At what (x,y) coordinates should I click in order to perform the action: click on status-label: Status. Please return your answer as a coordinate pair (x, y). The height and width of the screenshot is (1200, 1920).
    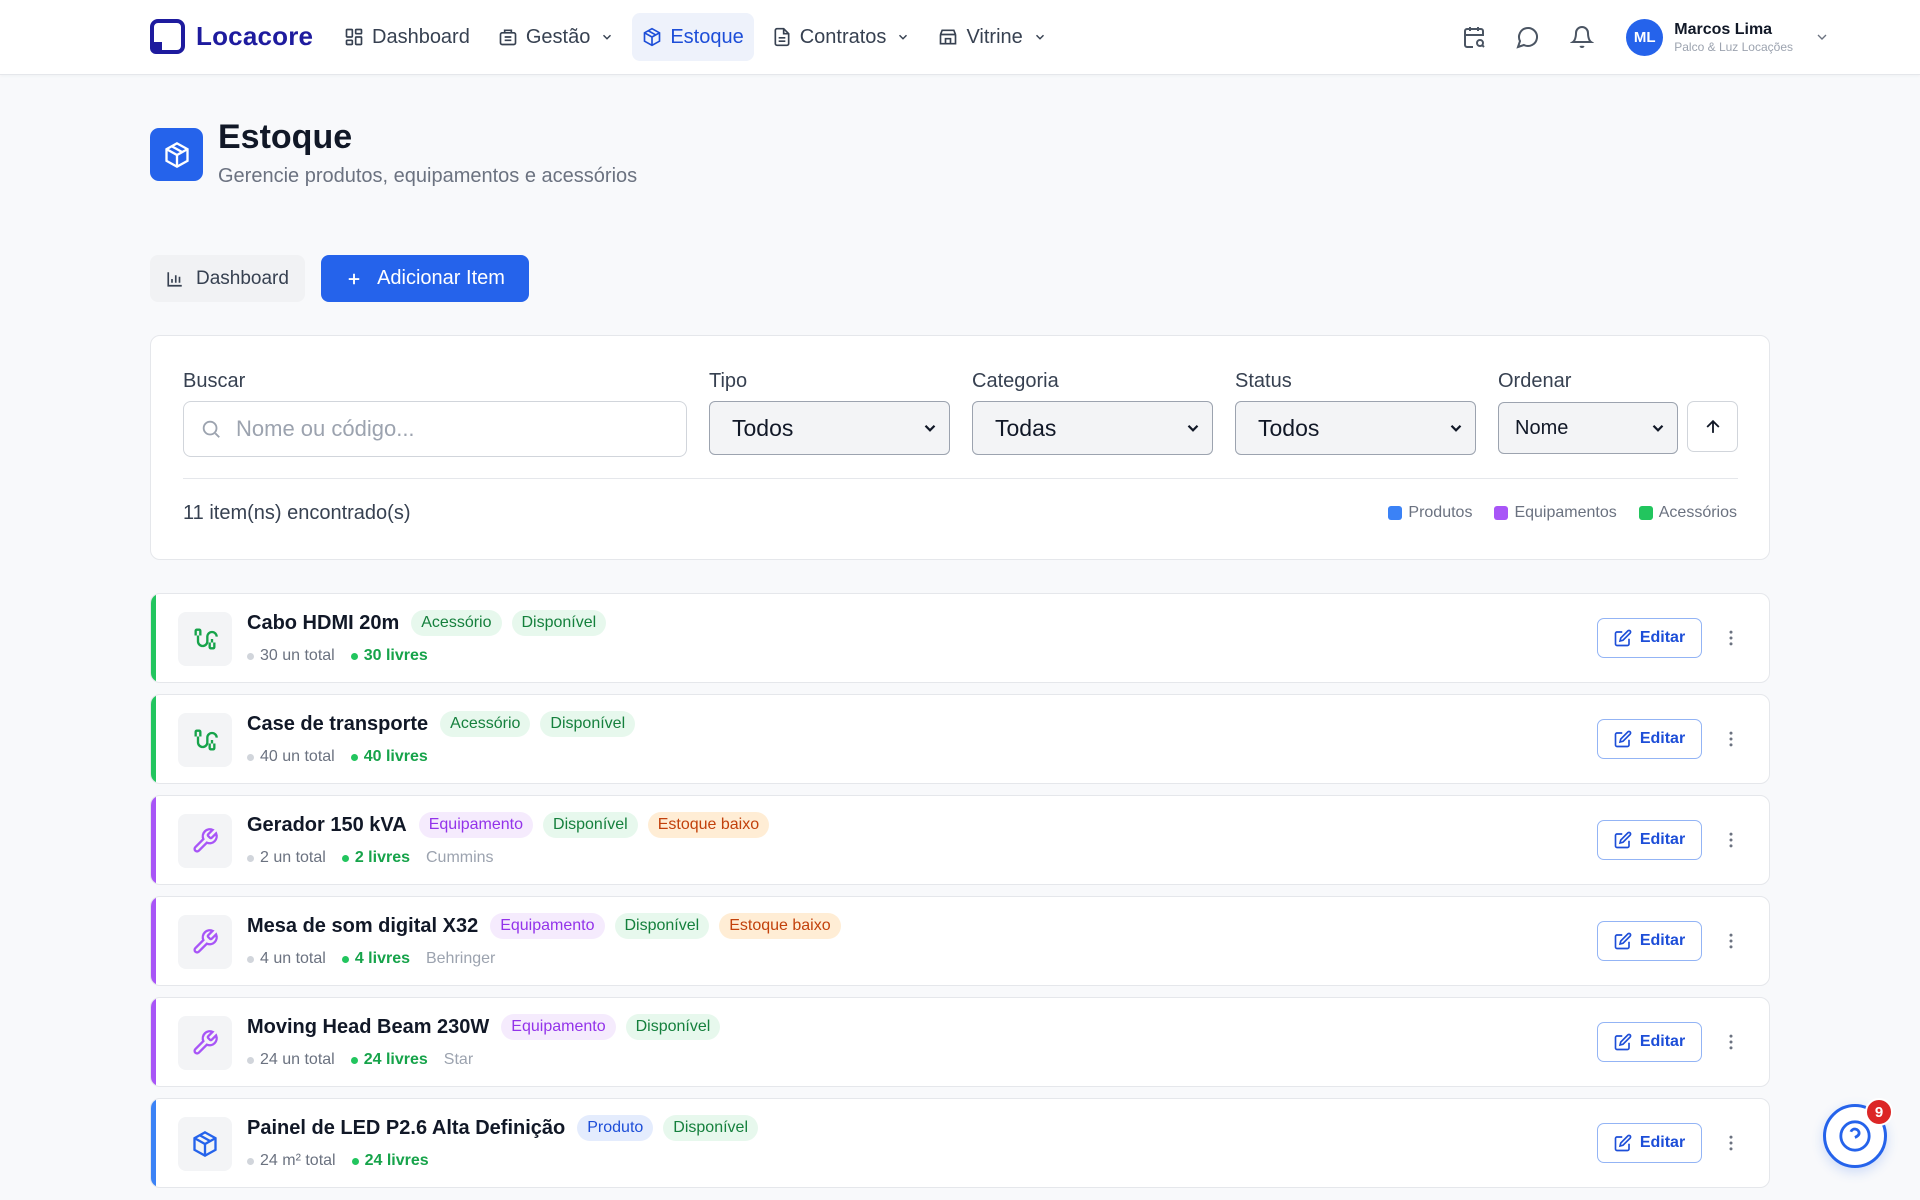
    Looking at the image, I should click on (1263, 381).